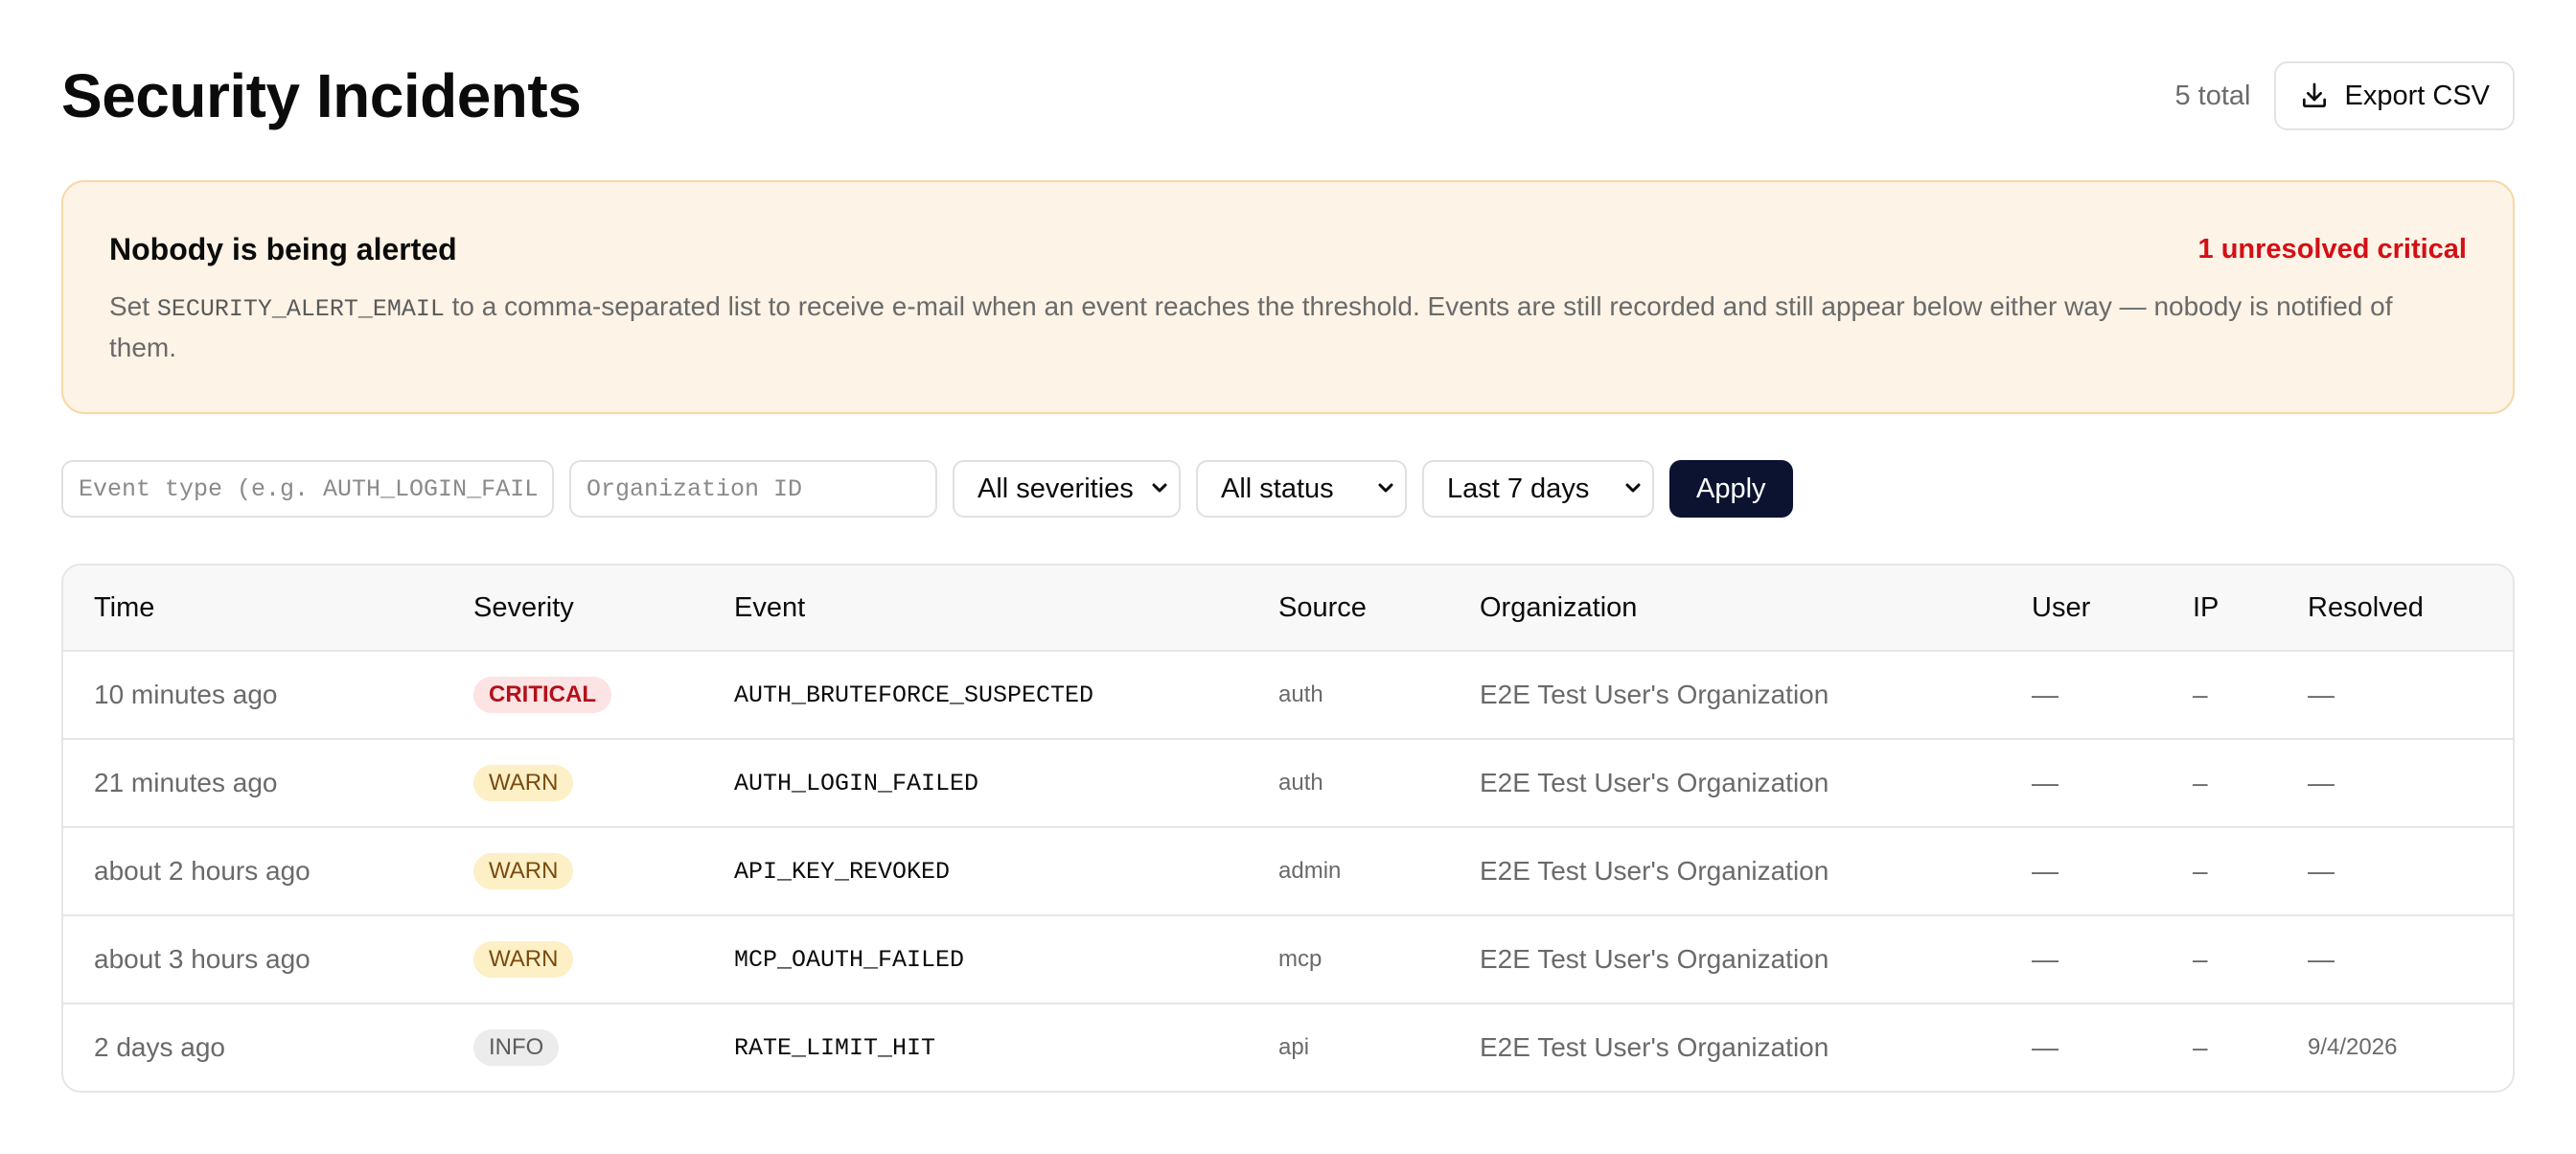 The height and width of the screenshot is (1154, 2576). What do you see at coordinates (202, 959) in the screenshot?
I see `incident-time: about 3 hours ago` at bounding box center [202, 959].